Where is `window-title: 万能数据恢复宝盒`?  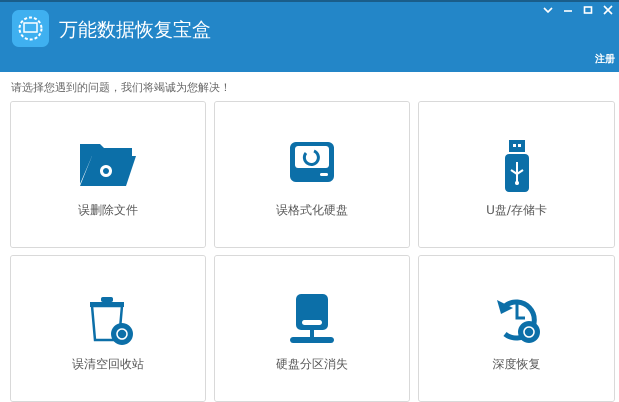 window-title: 万能数据恢复宝盒 is located at coordinates (135, 30).